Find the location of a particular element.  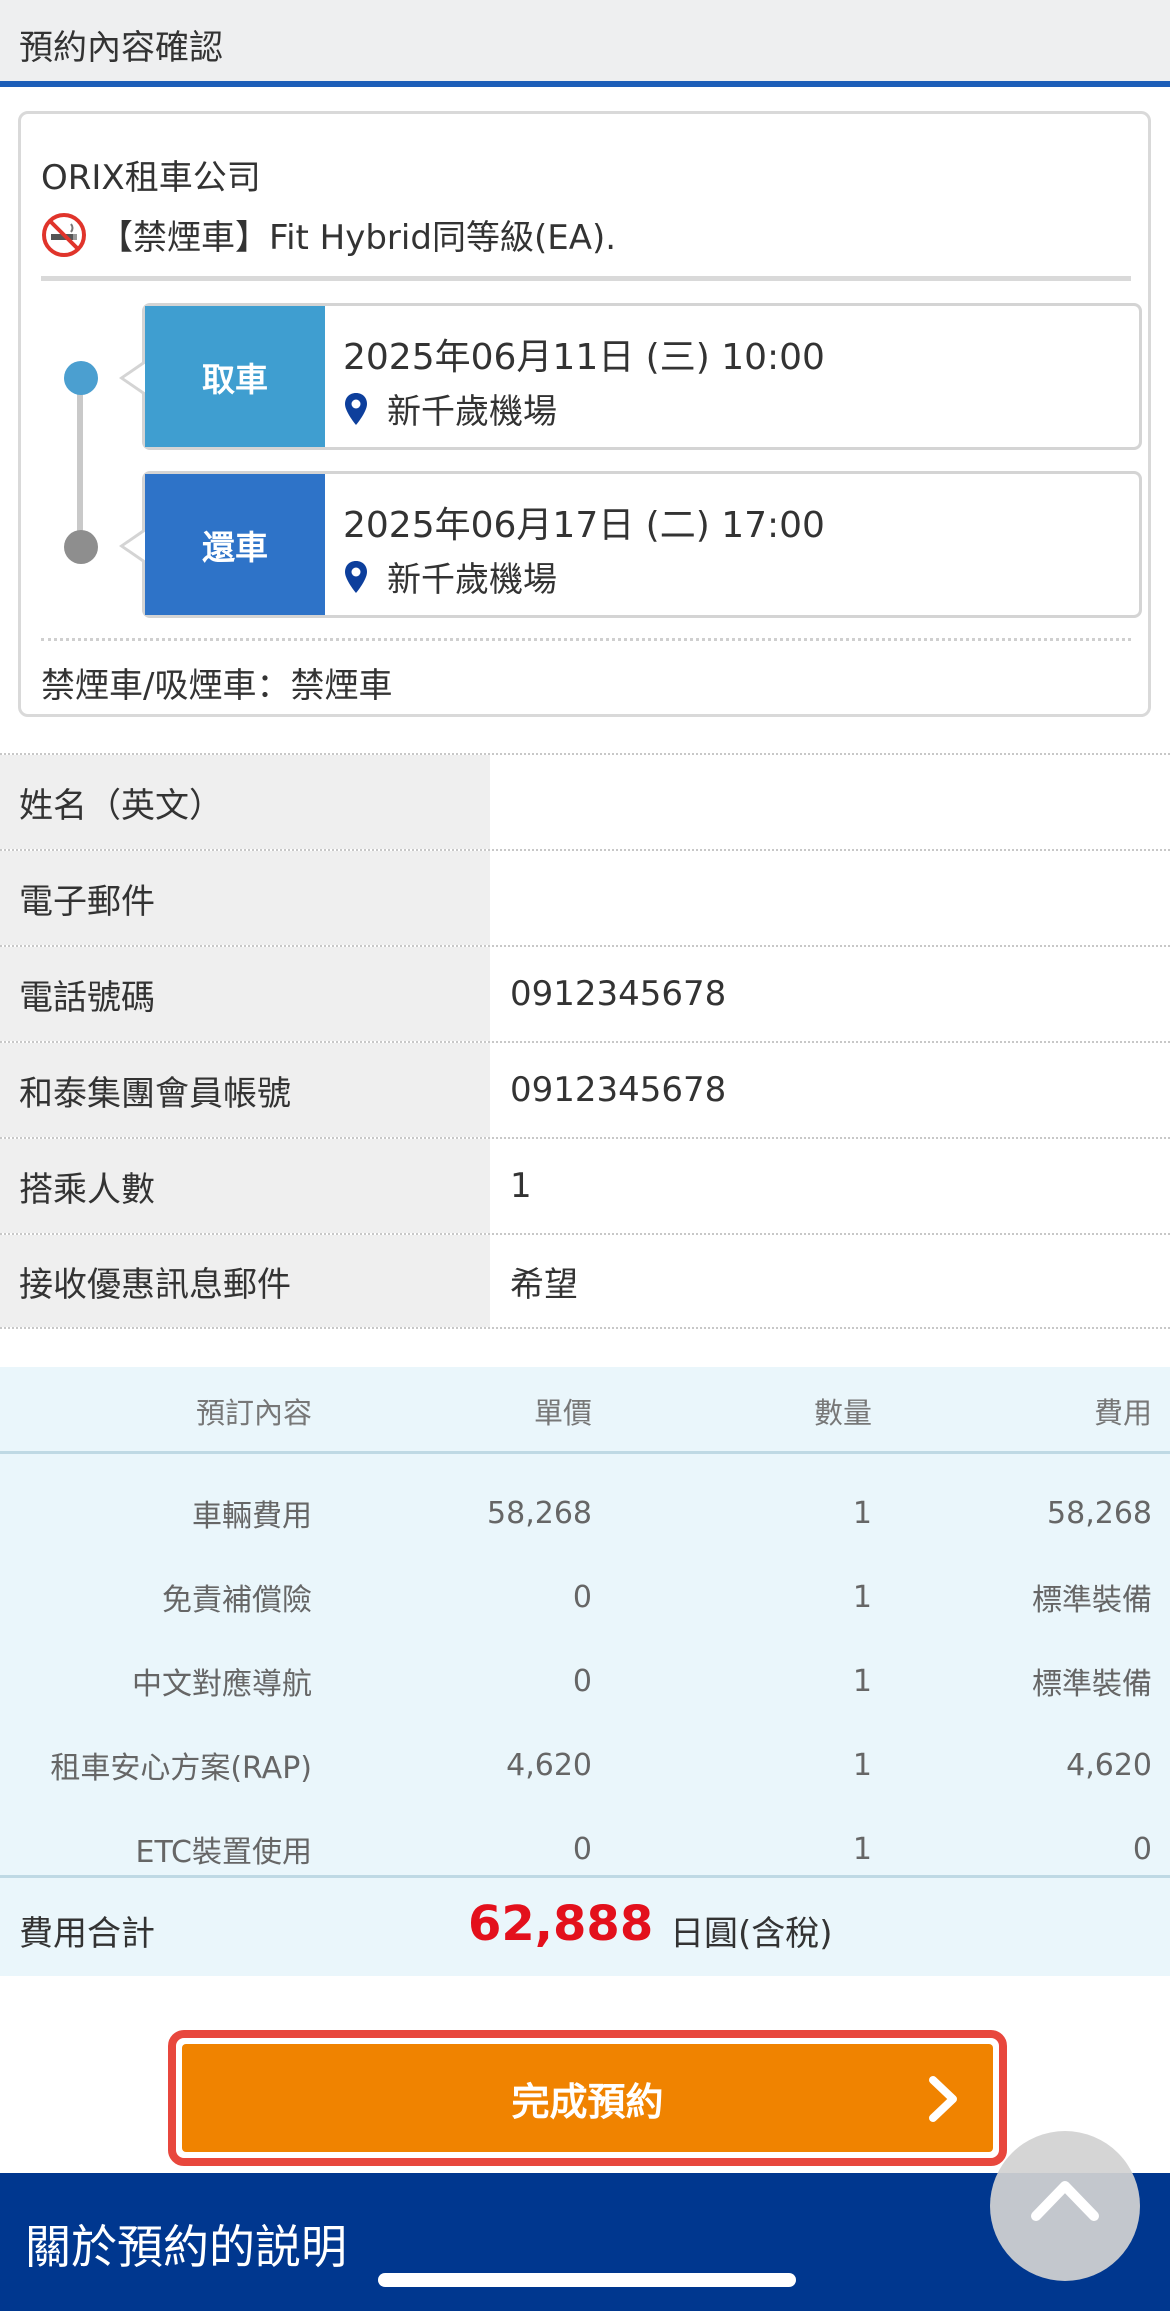

row-label: 姓名（英文） is located at coordinates (245, 802).